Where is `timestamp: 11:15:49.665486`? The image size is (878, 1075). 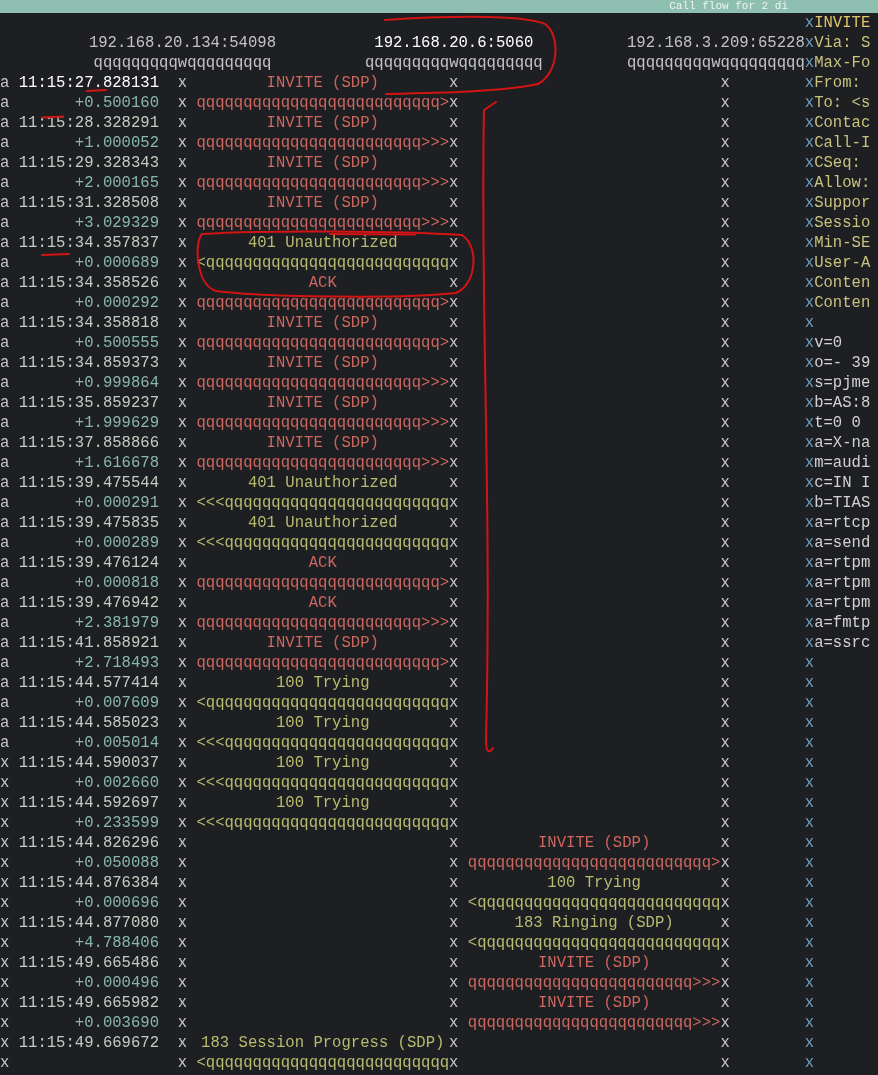 timestamp: 11:15:49.665486 is located at coordinates (89, 963).